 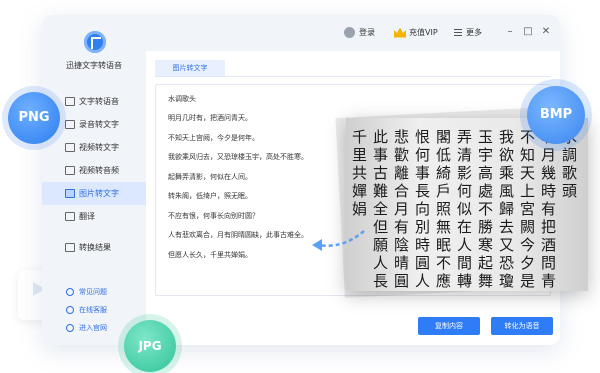 What do you see at coordinates (99, 147) in the screenshot?
I see `sidebar-item-label: 视频转文字` at bounding box center [99, 147].